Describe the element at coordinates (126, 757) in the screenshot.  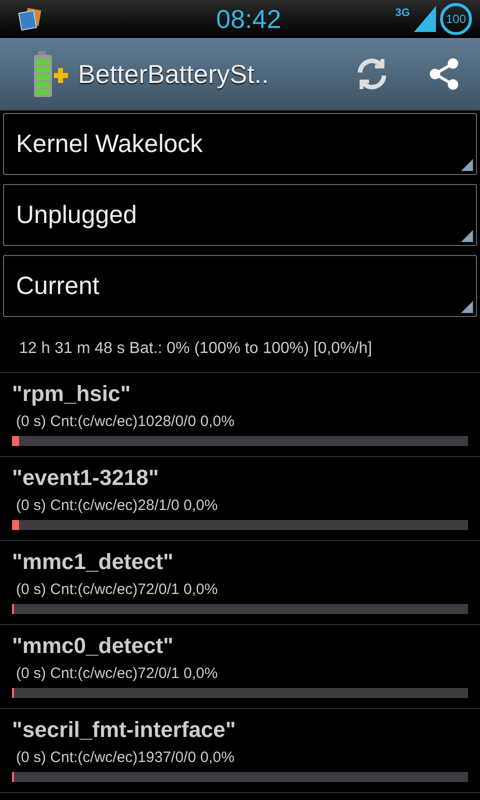
I see `wakelock-detail: (0 s) Cnt:(c/wc/ec)1937/0/0 0,0%` at that location.